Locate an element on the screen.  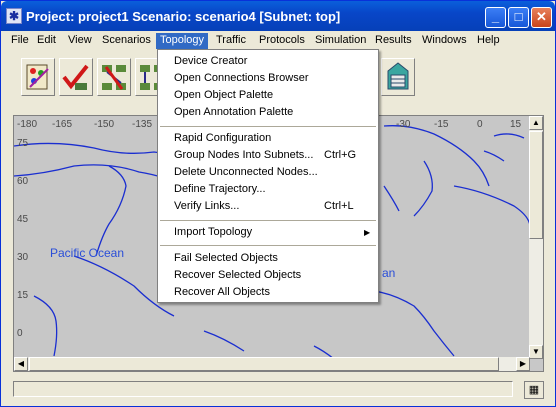
fail-objects-button is located at coordinates (114, 77).